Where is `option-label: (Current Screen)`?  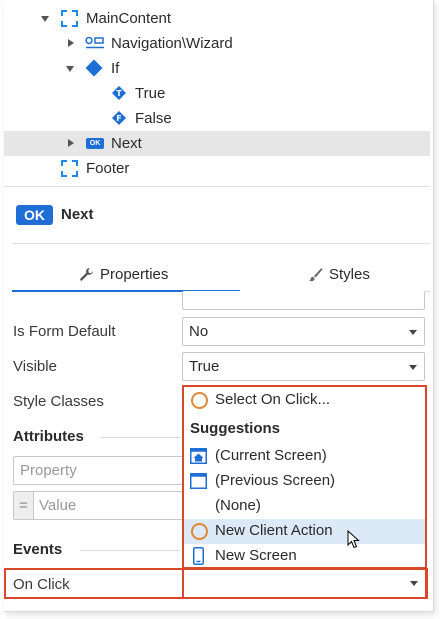 option-label: (Current Screen) is located at coordinates (271, 455).